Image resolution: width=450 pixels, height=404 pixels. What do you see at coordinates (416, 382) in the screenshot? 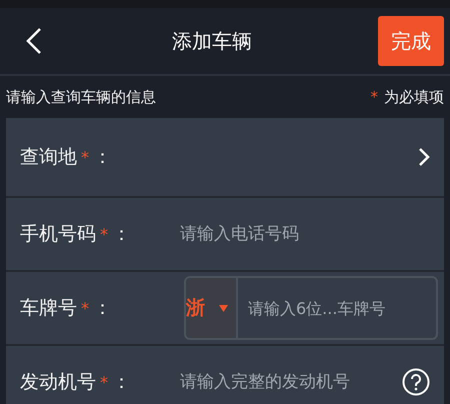
I see `help-icon` at bounding box center [416, 382].